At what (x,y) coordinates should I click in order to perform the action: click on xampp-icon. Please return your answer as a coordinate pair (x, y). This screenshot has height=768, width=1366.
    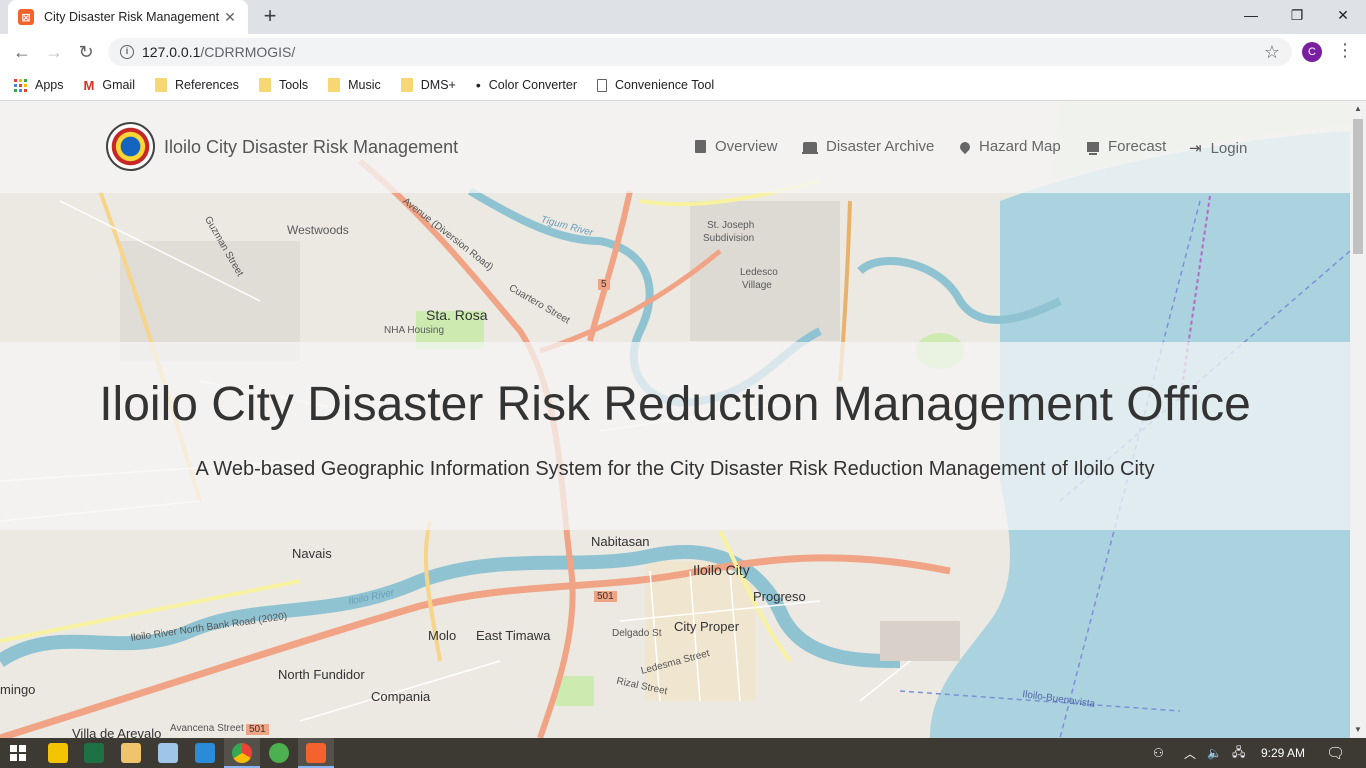
    Looking at the image, I should click on (316, 753).